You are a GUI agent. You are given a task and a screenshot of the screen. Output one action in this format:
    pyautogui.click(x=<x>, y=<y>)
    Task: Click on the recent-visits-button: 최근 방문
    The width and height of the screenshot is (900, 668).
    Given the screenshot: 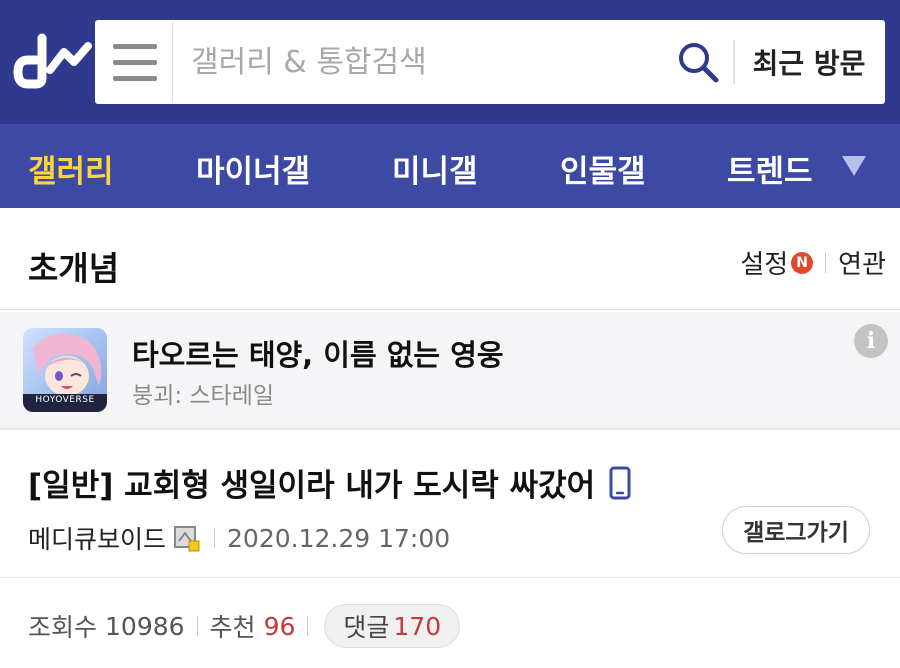 What is the action you would take?
    pyautogui.click(x=809, y=62)
    